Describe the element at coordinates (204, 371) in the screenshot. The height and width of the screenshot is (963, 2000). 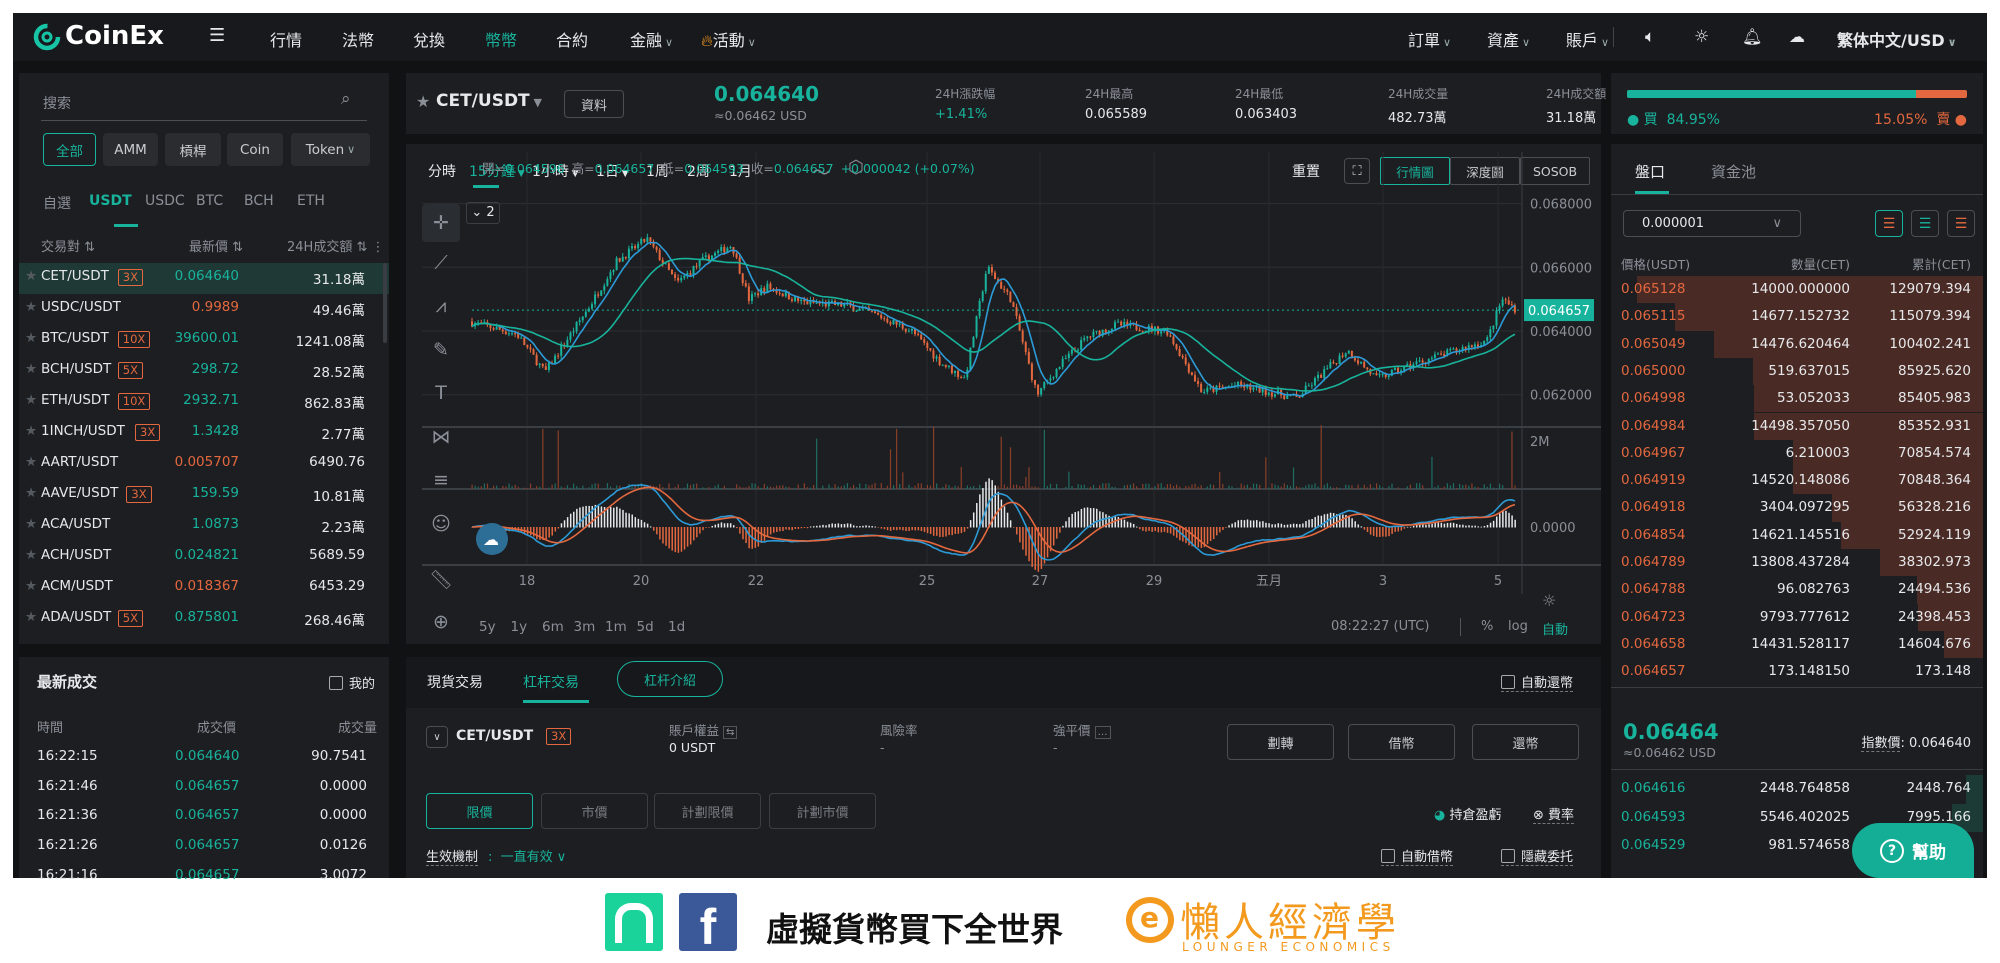
I see `market-row: ★ BCH/USDT 5X 298.72 28.52萬` at that location.